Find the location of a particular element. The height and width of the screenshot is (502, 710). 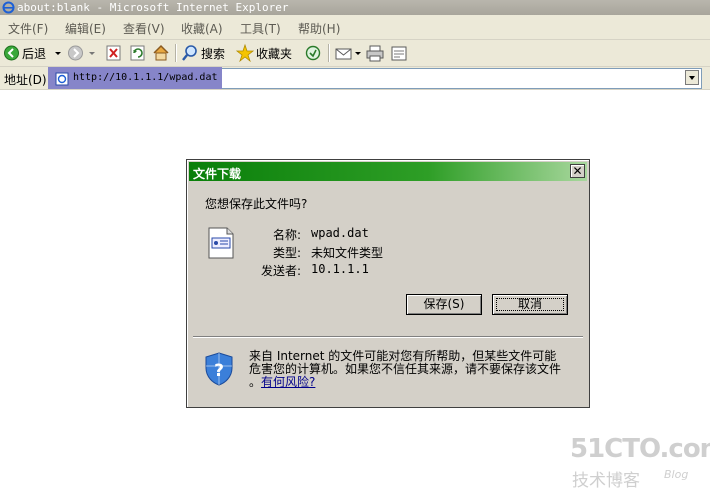

forward-icon is located at coordinates (75, 53).